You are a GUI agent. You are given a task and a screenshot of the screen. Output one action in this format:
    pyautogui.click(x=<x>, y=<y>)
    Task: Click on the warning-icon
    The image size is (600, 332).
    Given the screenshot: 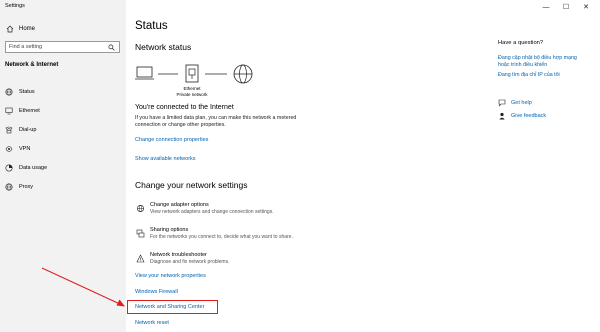 What is the action you would take?
    pyautogui.click(x=140, y=258)
    